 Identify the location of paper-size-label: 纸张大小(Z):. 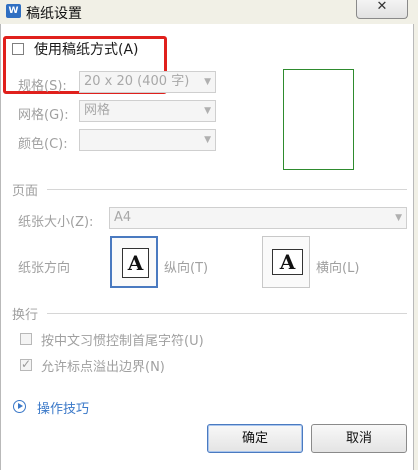
(56, 222).